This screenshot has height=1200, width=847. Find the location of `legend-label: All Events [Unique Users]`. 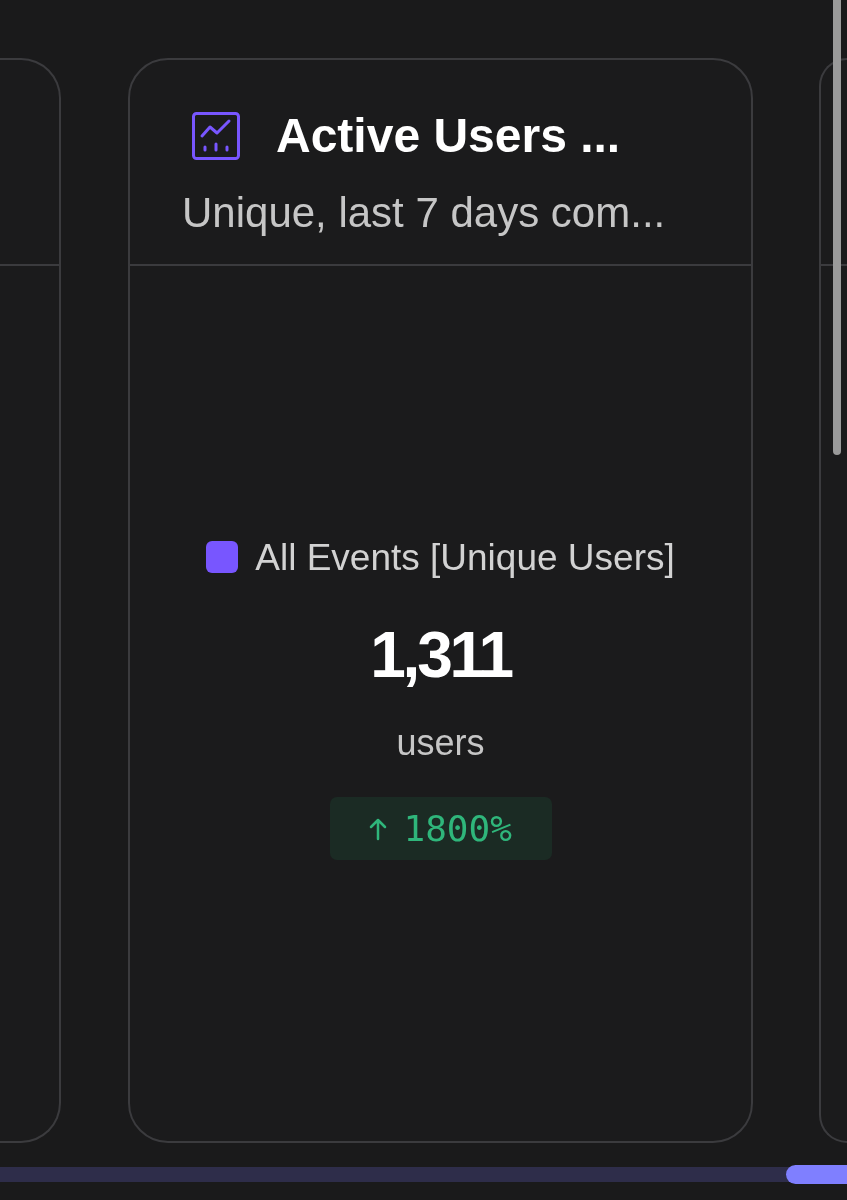

legend-label: All Events [Unique Users] is located at coordinates (465, 557).